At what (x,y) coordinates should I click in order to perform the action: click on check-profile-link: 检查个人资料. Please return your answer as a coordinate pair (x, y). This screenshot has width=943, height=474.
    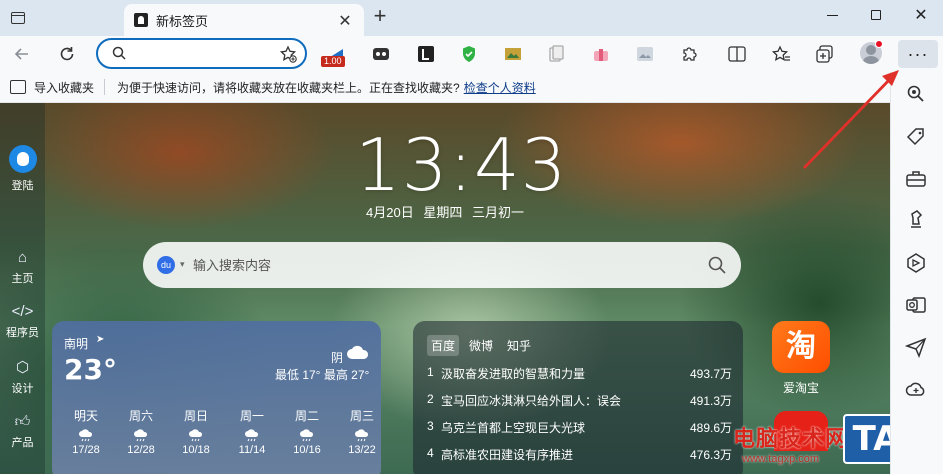
    Looking at the image, I should click on (500, 87).